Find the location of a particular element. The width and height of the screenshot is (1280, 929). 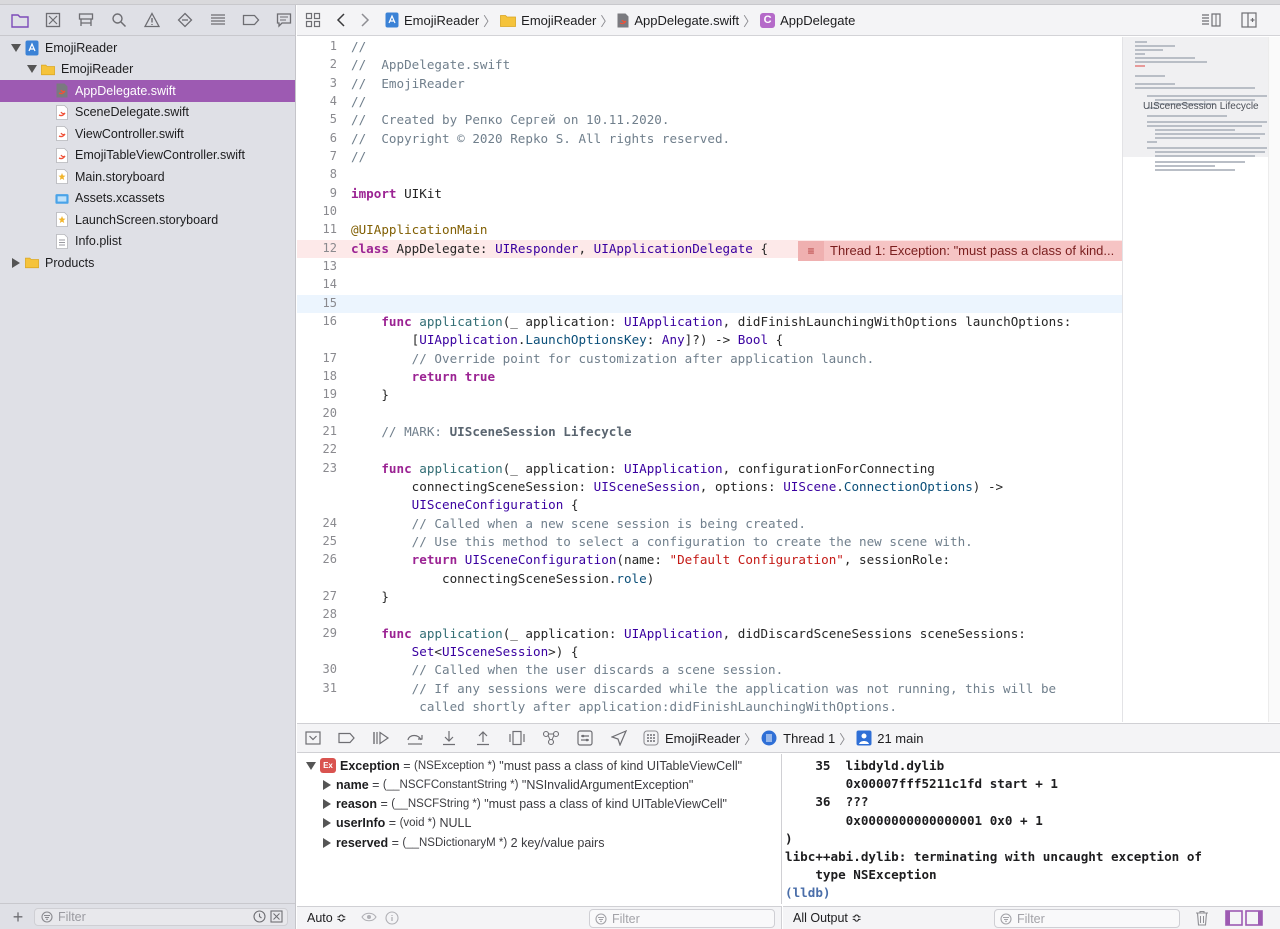

code-line: 15 is located at coordinates (709, 303).